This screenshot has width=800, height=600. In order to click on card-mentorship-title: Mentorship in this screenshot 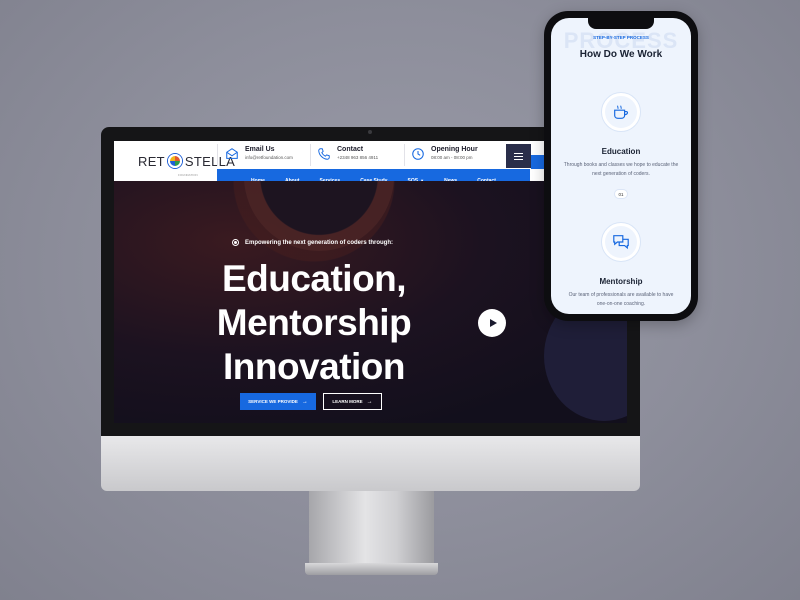, I will do `click(621, 281)`.